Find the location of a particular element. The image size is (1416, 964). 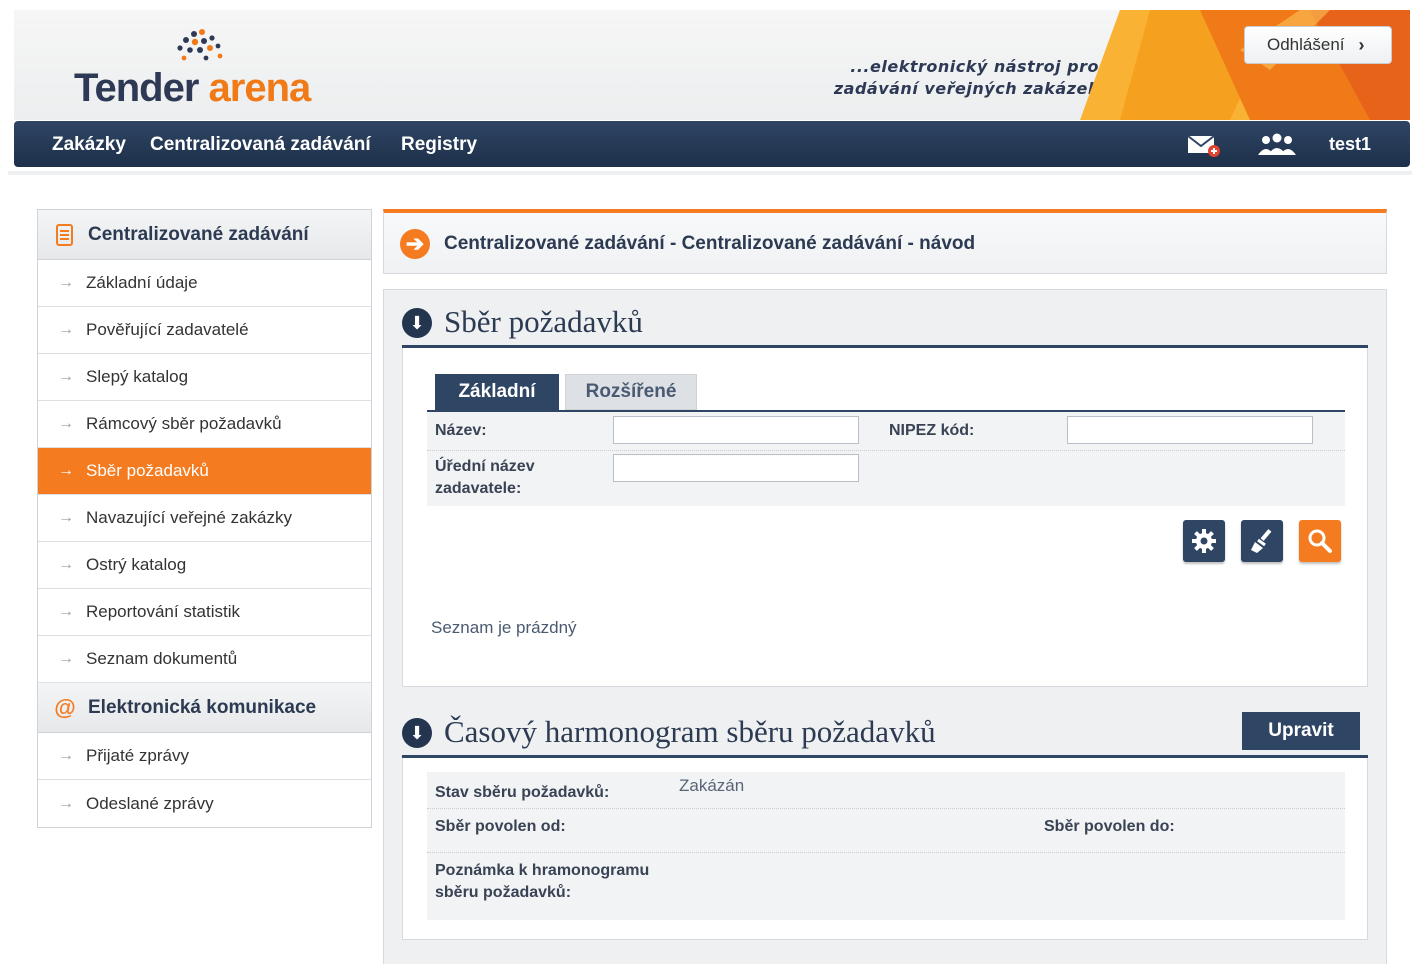

nav-item-centralizovana: Centralizovaná zadávání is located at coordinates (260, 145).